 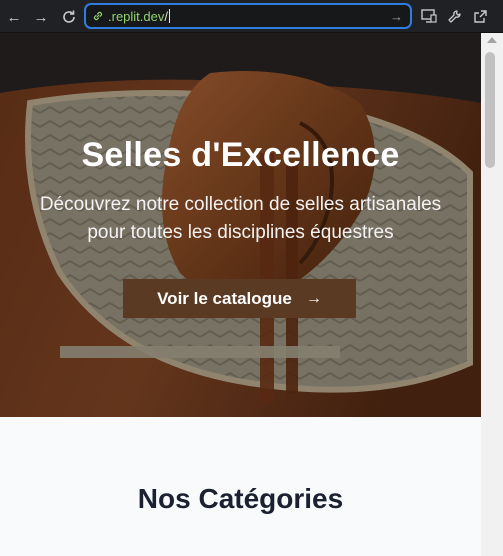 I want to click on view-catalogue-label: Voir le catalogue, so click(x=224, y=298).